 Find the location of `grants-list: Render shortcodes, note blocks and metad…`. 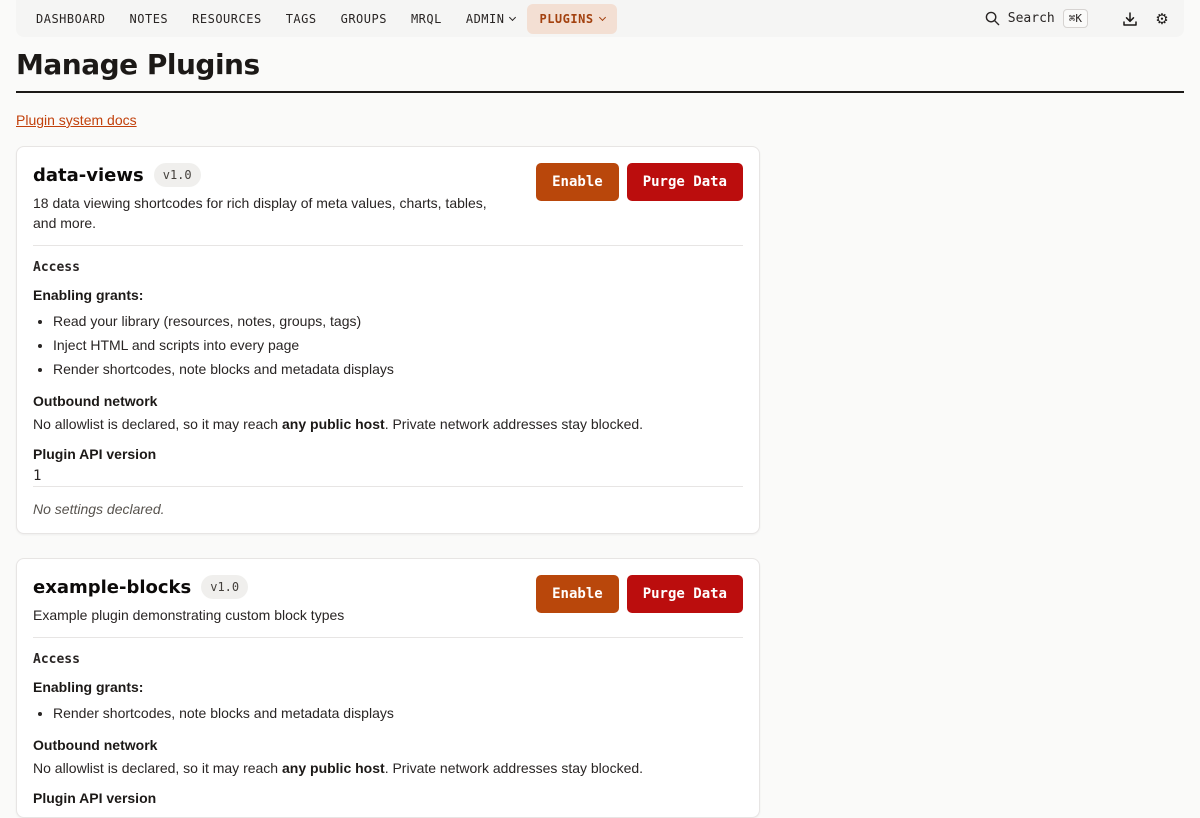

grants-list: Render shortcodes, note blocks and metad… is located at coordinates (398, 713).